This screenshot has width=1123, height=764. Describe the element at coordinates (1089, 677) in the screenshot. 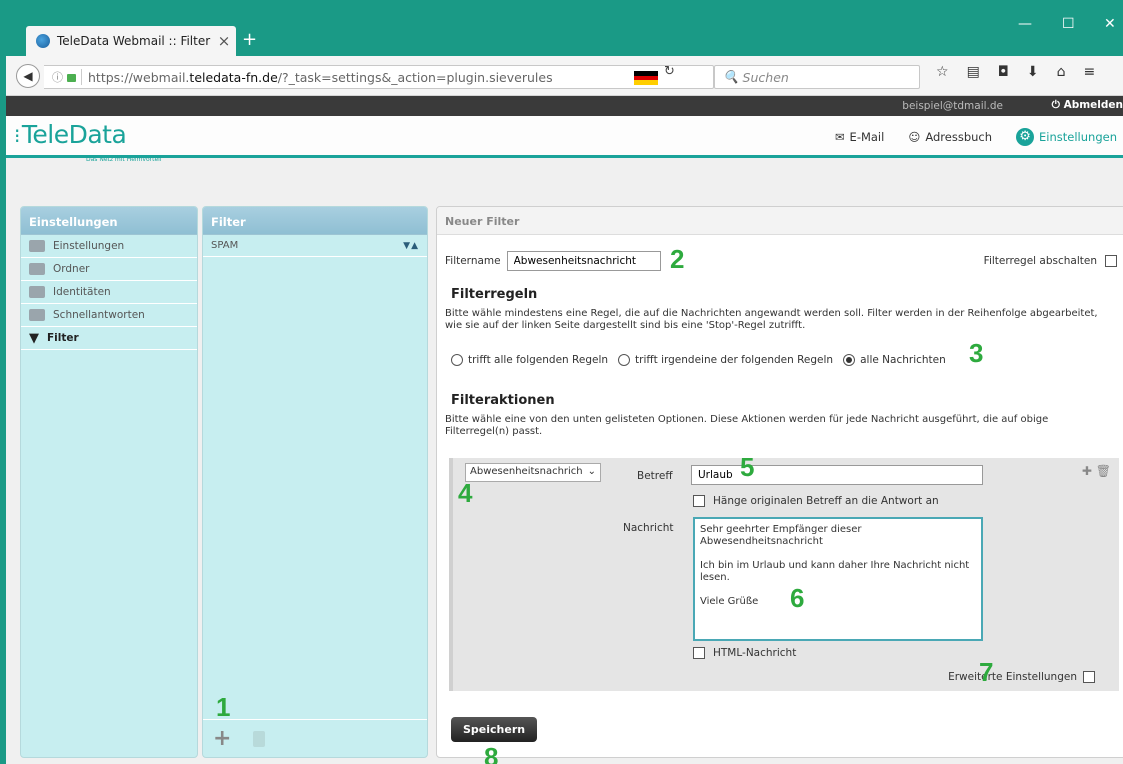

I see `advanced-settings-checkbox` at that location.